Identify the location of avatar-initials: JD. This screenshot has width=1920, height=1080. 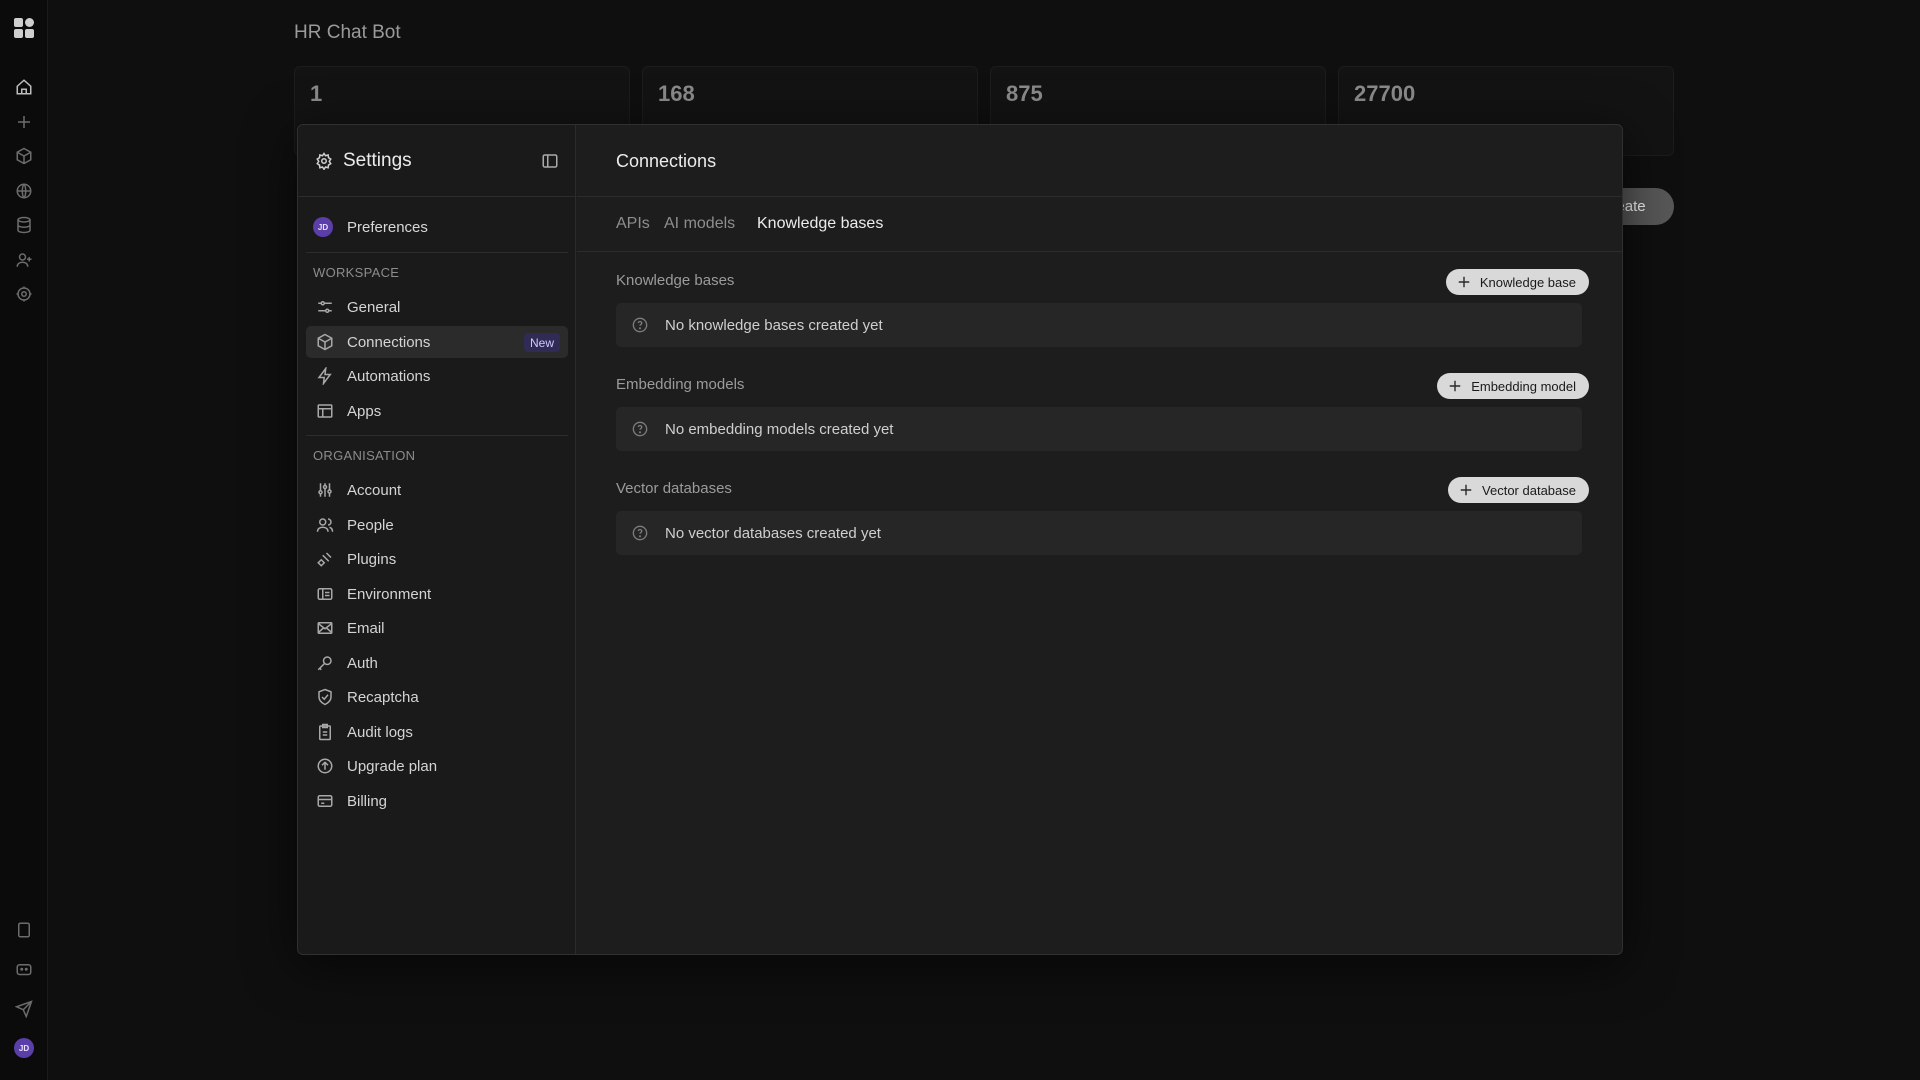
(24, 1048).